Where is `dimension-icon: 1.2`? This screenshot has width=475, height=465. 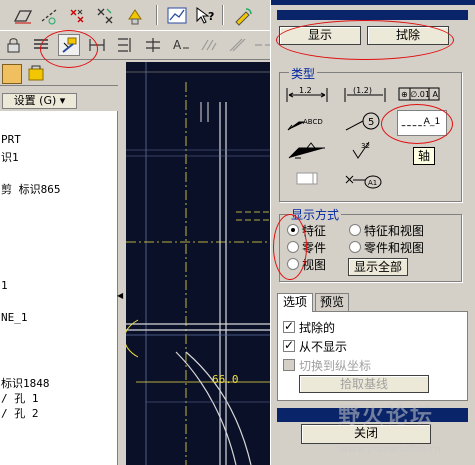
dimension-icon: 1.2 is located at coordinates (307, 95).